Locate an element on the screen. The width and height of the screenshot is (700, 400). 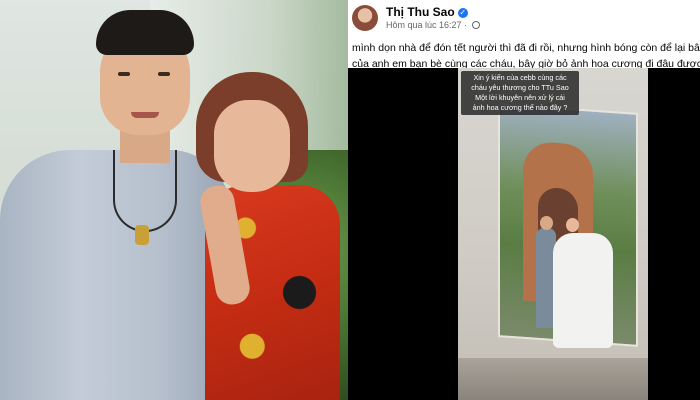
overlay-line-4: ảnh hoa cương thế nào đây ? is located at coordinates (520, 107).